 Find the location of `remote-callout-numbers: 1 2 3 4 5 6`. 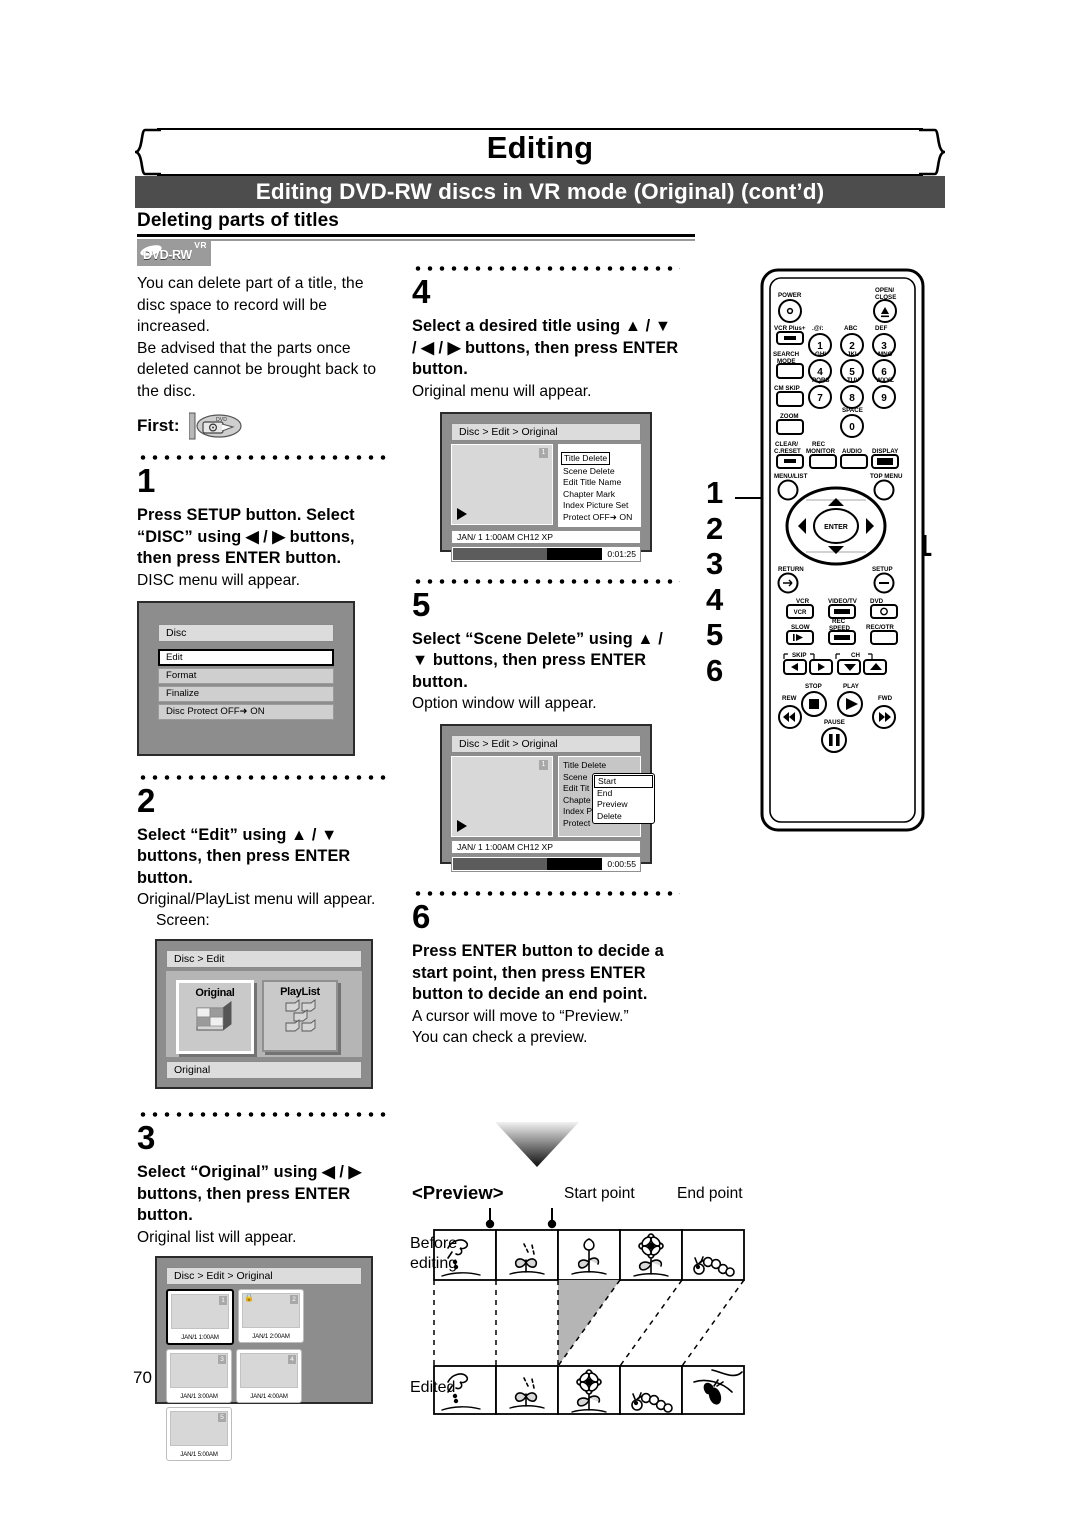

remote-callout-numbers: 1 2 3 4 5 6 is located at coordinates (723, 581).